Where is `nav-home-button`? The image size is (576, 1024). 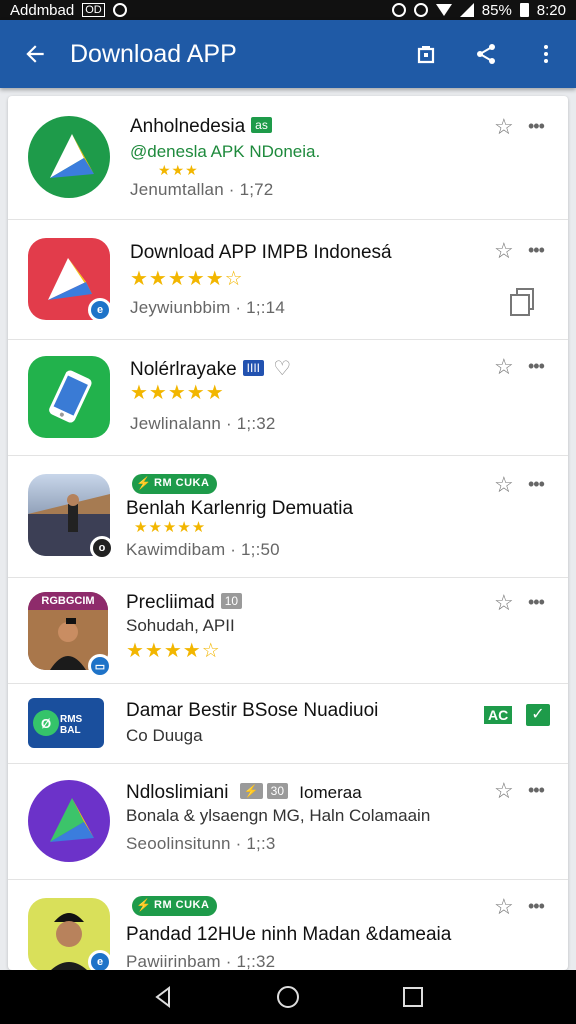 nav-home-button is located at coordinates (288, 997).